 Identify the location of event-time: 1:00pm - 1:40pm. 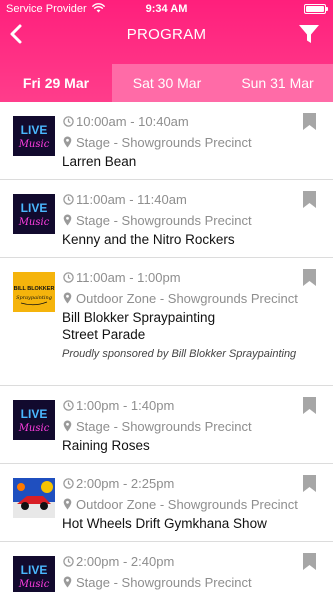
(125, 405).